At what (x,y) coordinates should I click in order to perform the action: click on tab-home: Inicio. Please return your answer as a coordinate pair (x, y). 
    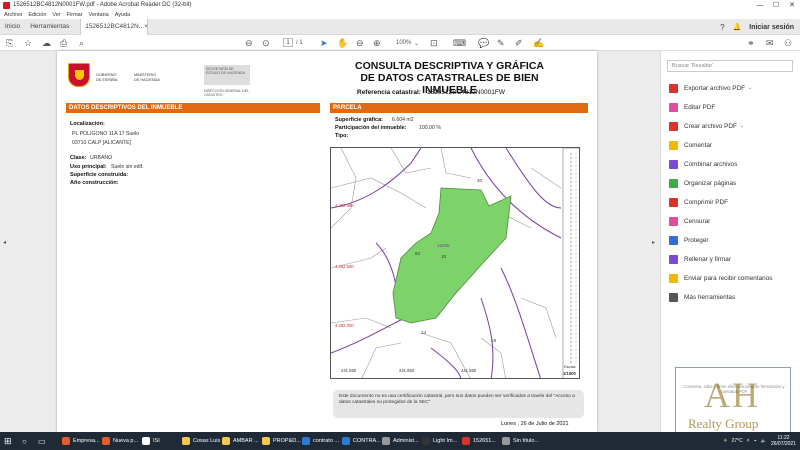
    Looking at the image, I should click on (12, 26).